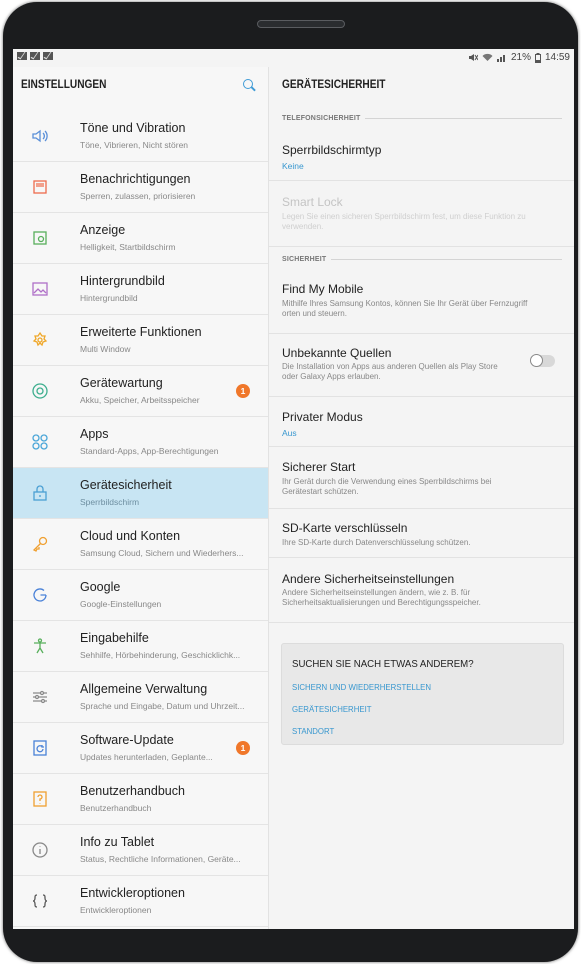  Describe the element at coordinates (313, 731) in the screenshot. I see `suggestion-link-location: STANDORT` at that location.